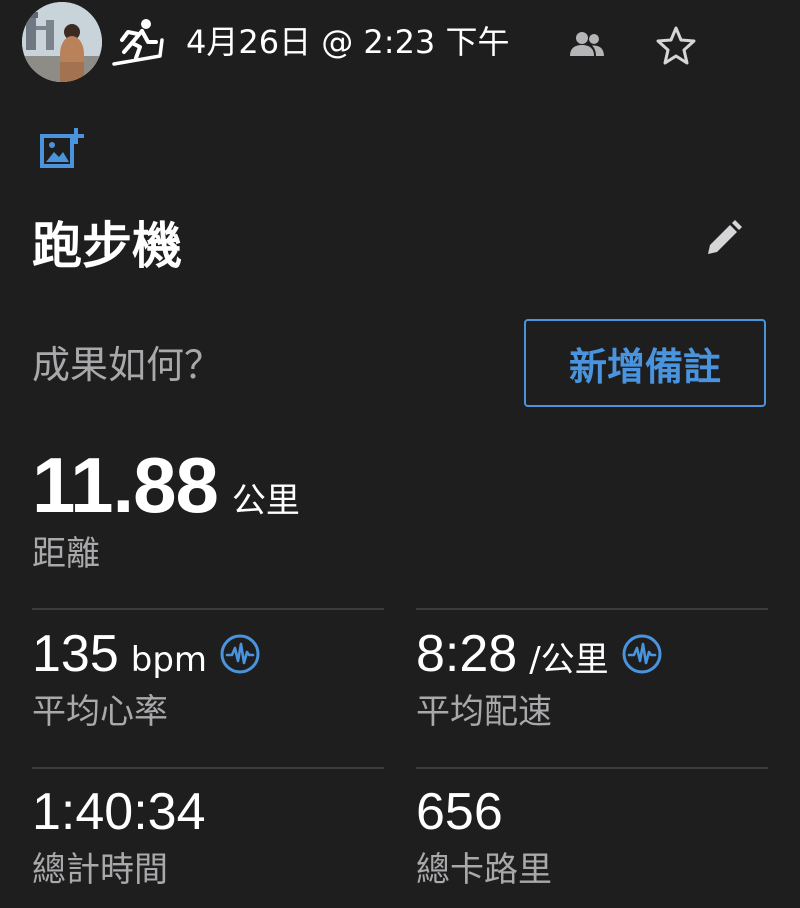 Image resolution: width=800 pixels, height=908 pixels. Describe the element at coordinates (169, 660) in the screenshot. I see `avg-heart-rate-unit: bpm` at that location.